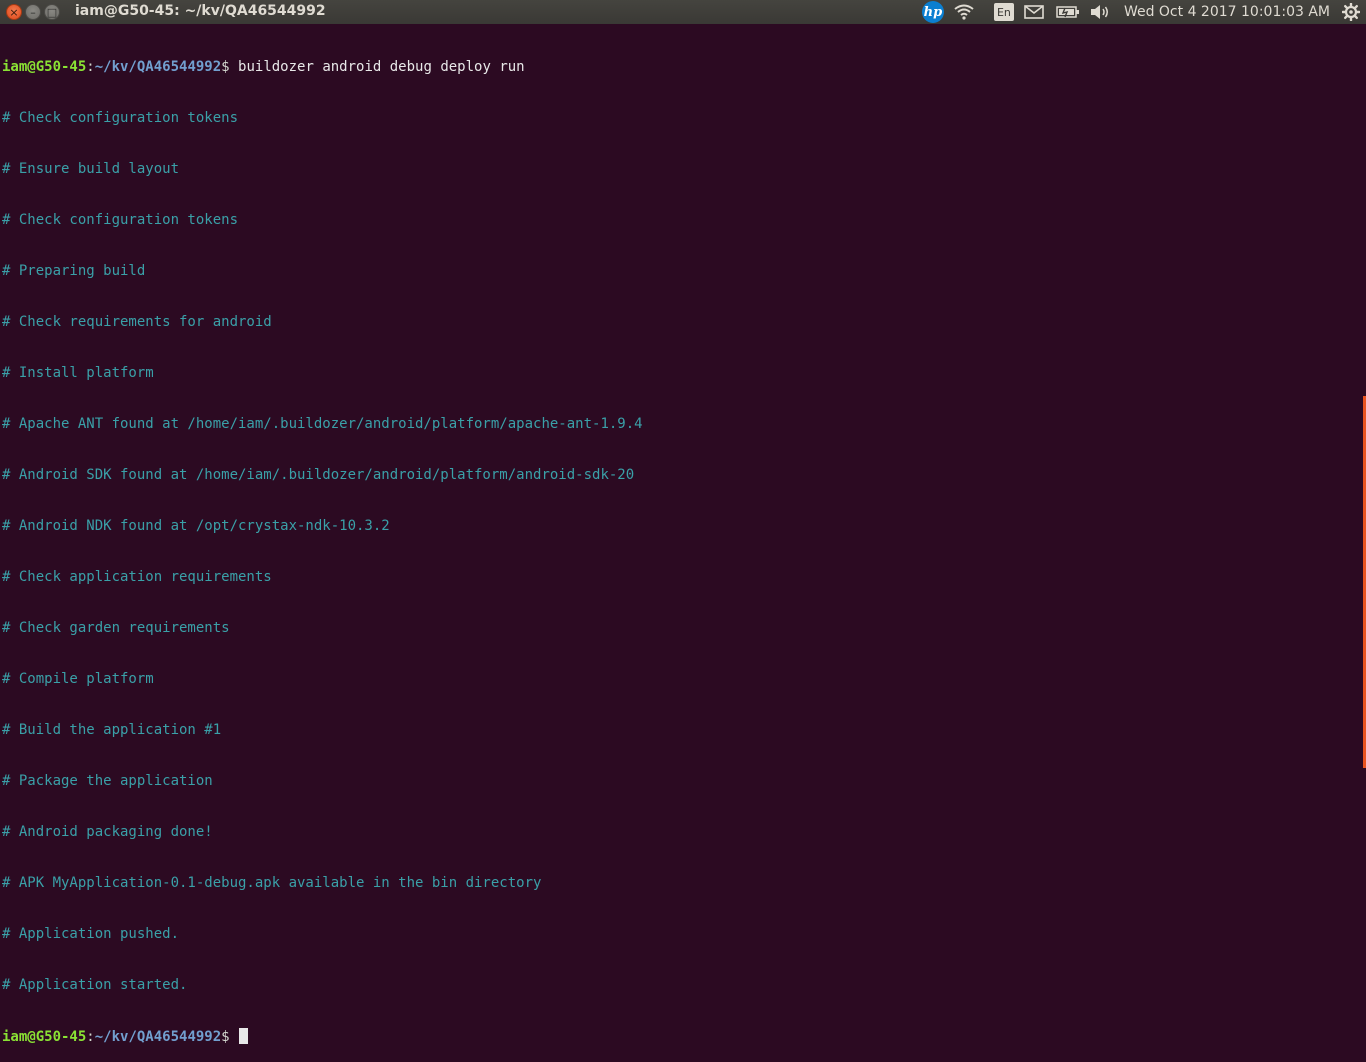 This screenshot has height=1062, width=1366. I want to click on battery-icon, so click(1067, 12).